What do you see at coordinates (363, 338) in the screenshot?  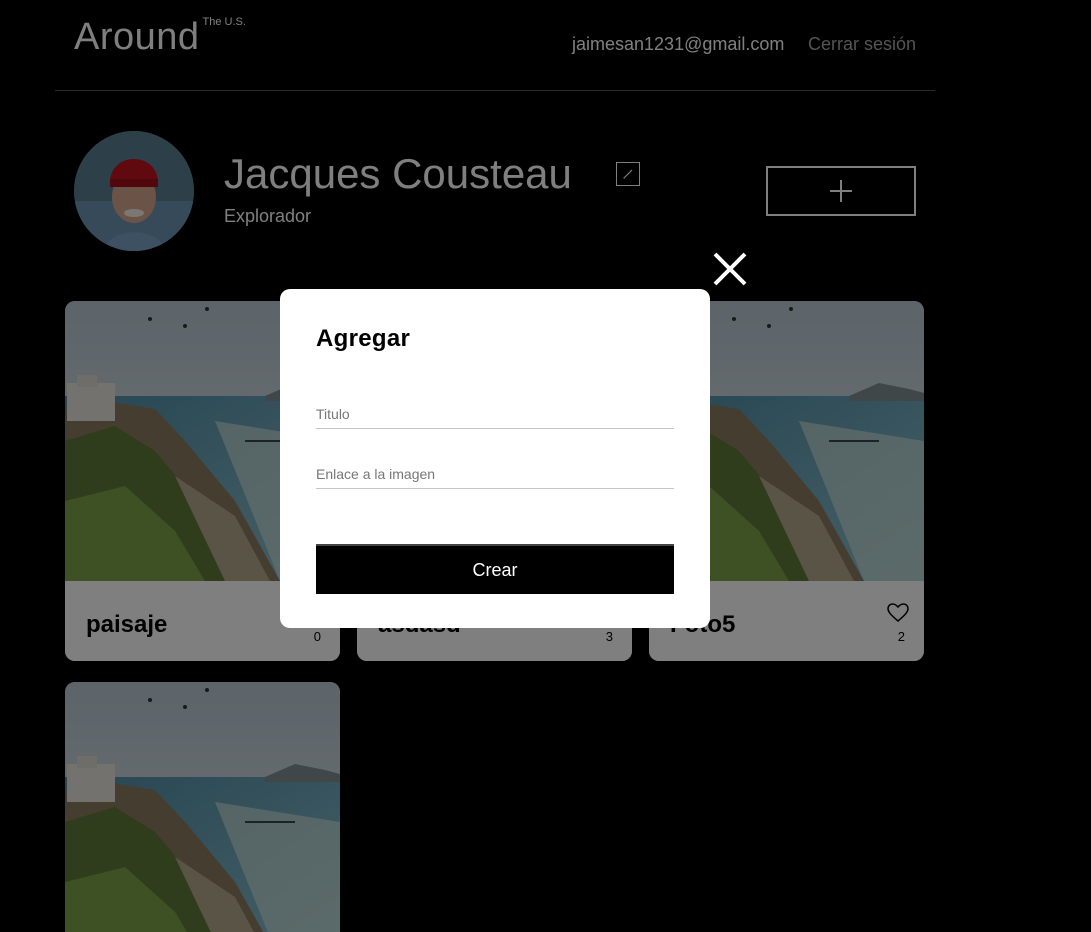 I see `modal-title: Agregar` at bounding box center [363, 338].